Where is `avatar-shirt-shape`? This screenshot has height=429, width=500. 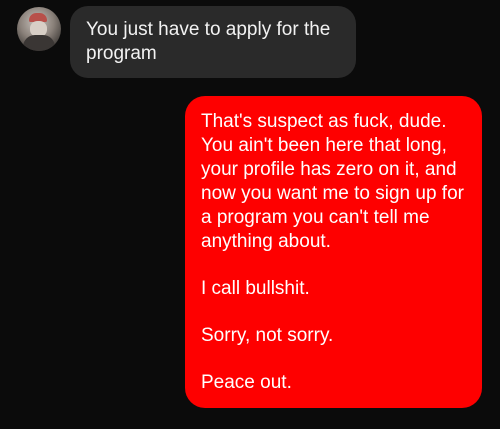 avatar-shirt-shape is located at coordinates (39, 43).